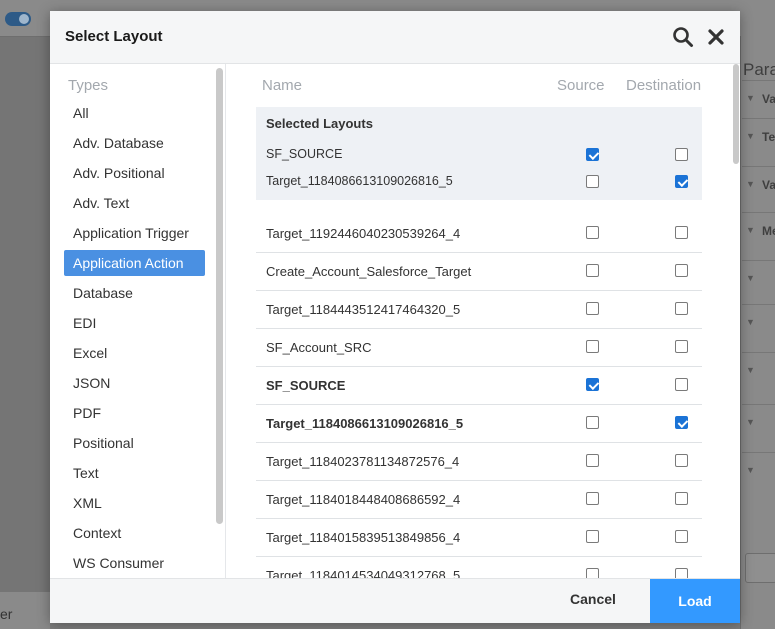 The image size is (775, 629). Describe the element at coordinates (319, 123) in the screenshot. I see `selected-layouts-label: Selected Layouts` at that location.